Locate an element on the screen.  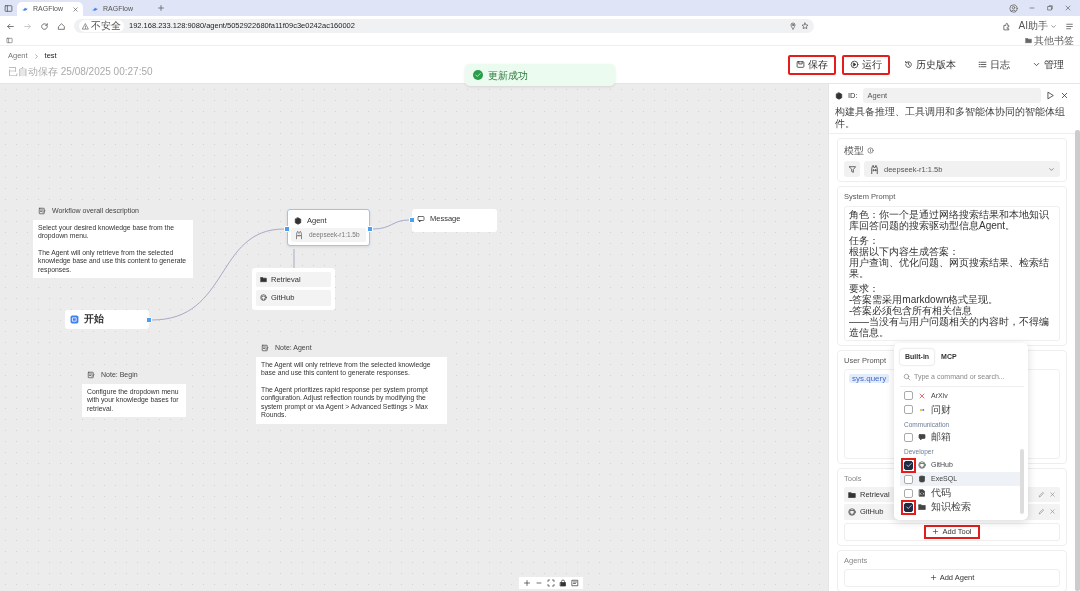
node-title: 开始 is located at coordinates (94, 319).